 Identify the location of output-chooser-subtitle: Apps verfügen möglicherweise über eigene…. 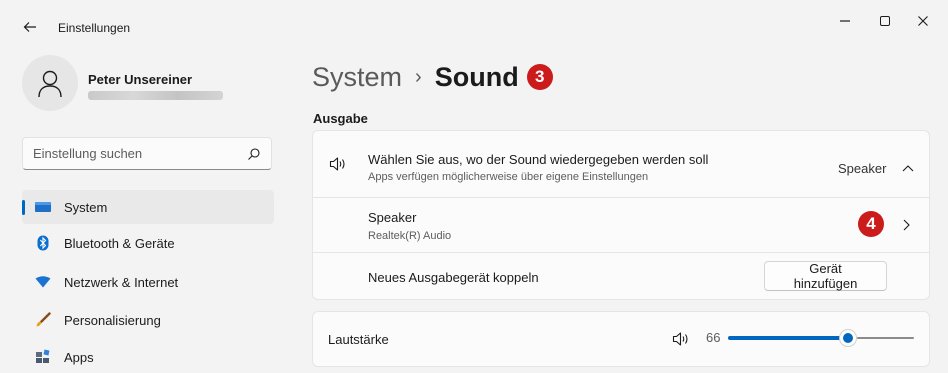
(508, 177).